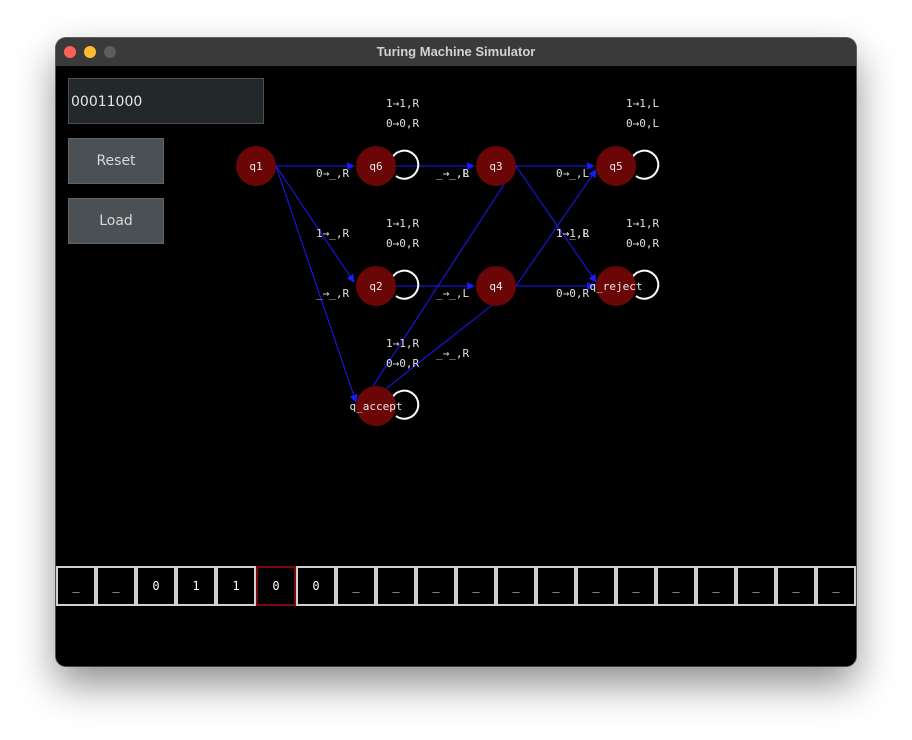 This screenshot has width=912, height=740. I want to click on state-label-q2: q2, so click(375, 286).